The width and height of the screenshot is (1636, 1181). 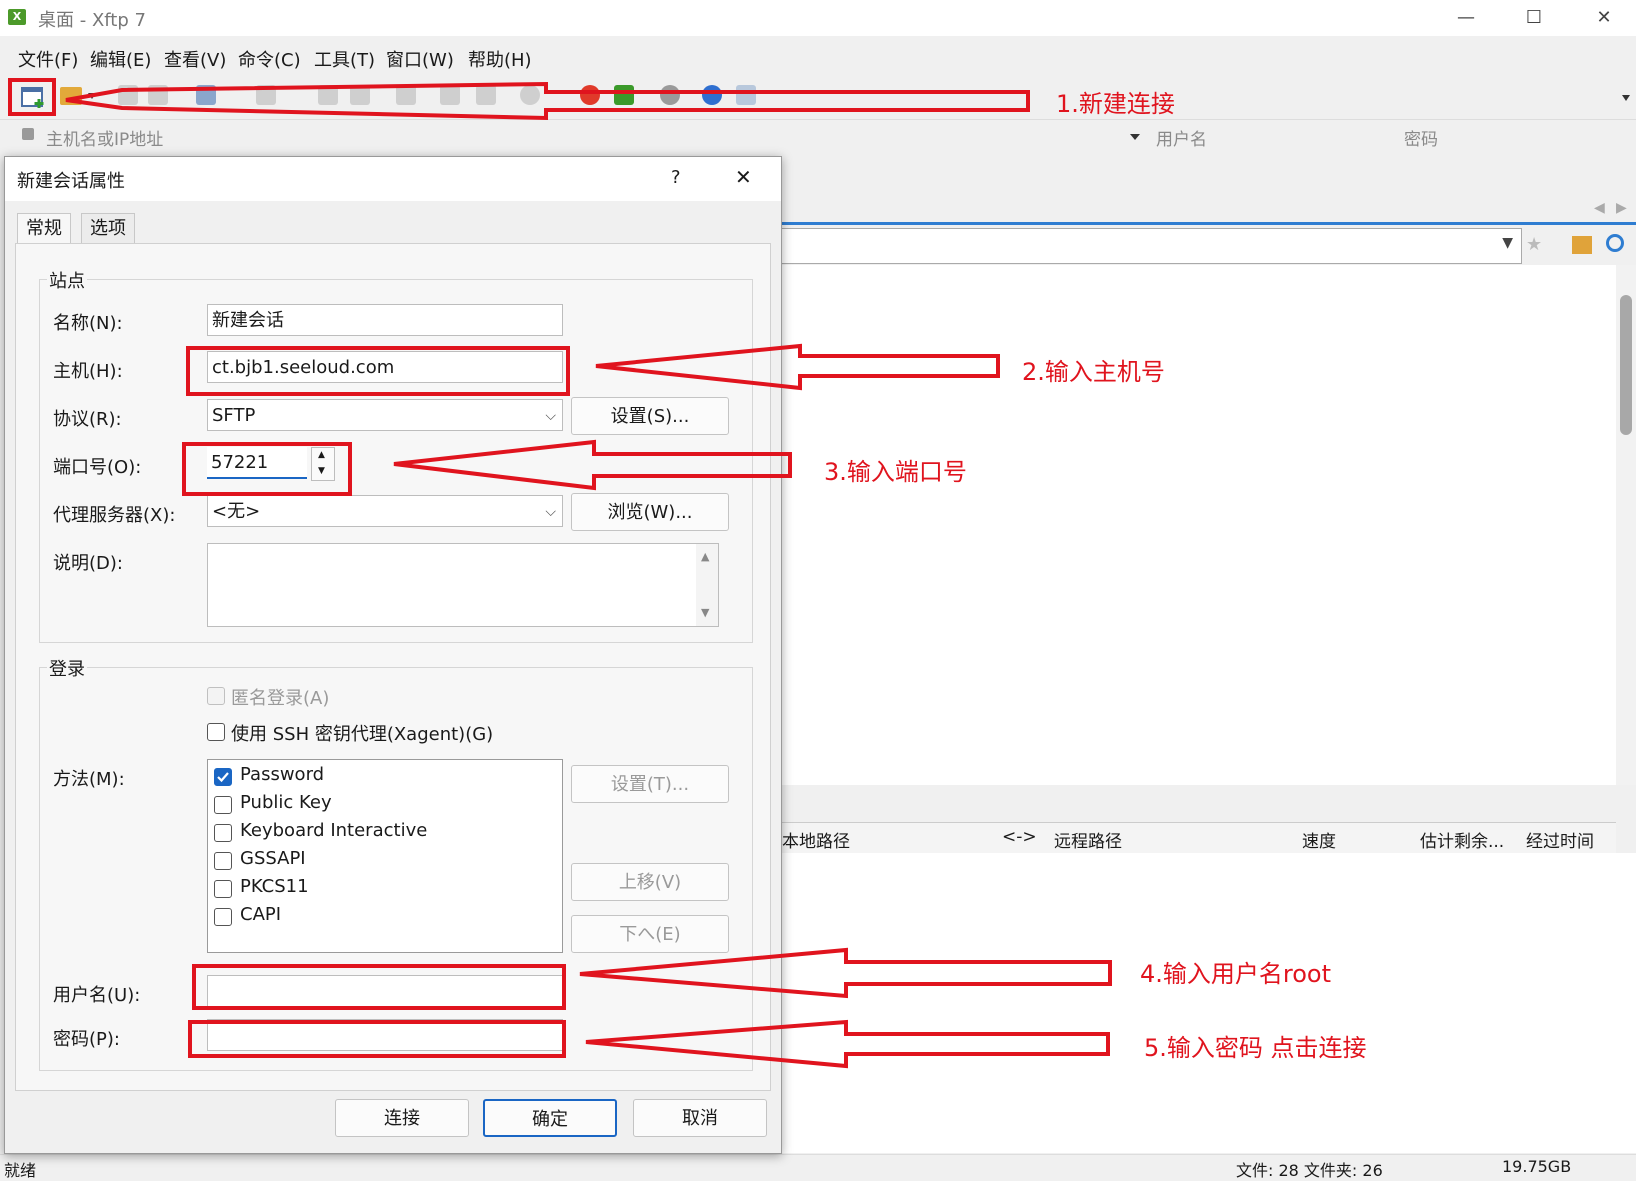 What do you see at coordinates (1115, 104) in the screenshot?
I see `annotation-step-1: 1.新建连接` at bounding box center [1115, 104].